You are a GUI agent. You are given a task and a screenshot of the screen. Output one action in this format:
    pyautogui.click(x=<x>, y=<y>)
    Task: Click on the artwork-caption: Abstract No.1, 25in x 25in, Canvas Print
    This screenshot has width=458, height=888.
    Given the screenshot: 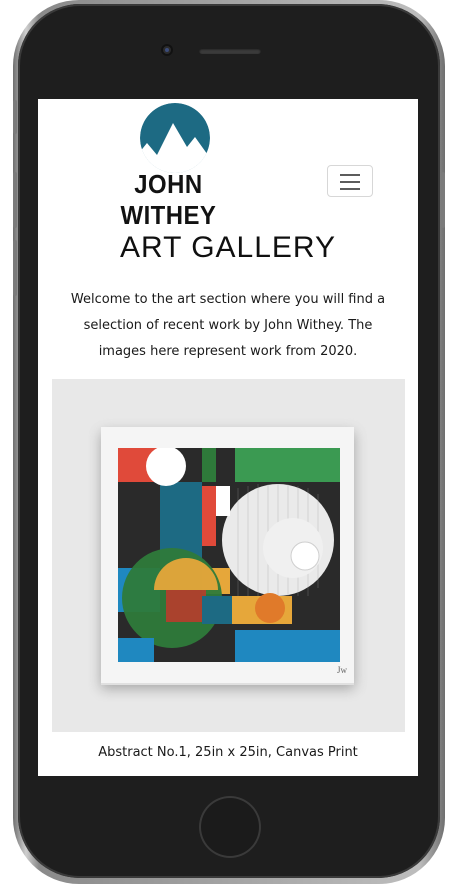 What is the action you would take?
    pyautogui.click(x=228, y=752)
    